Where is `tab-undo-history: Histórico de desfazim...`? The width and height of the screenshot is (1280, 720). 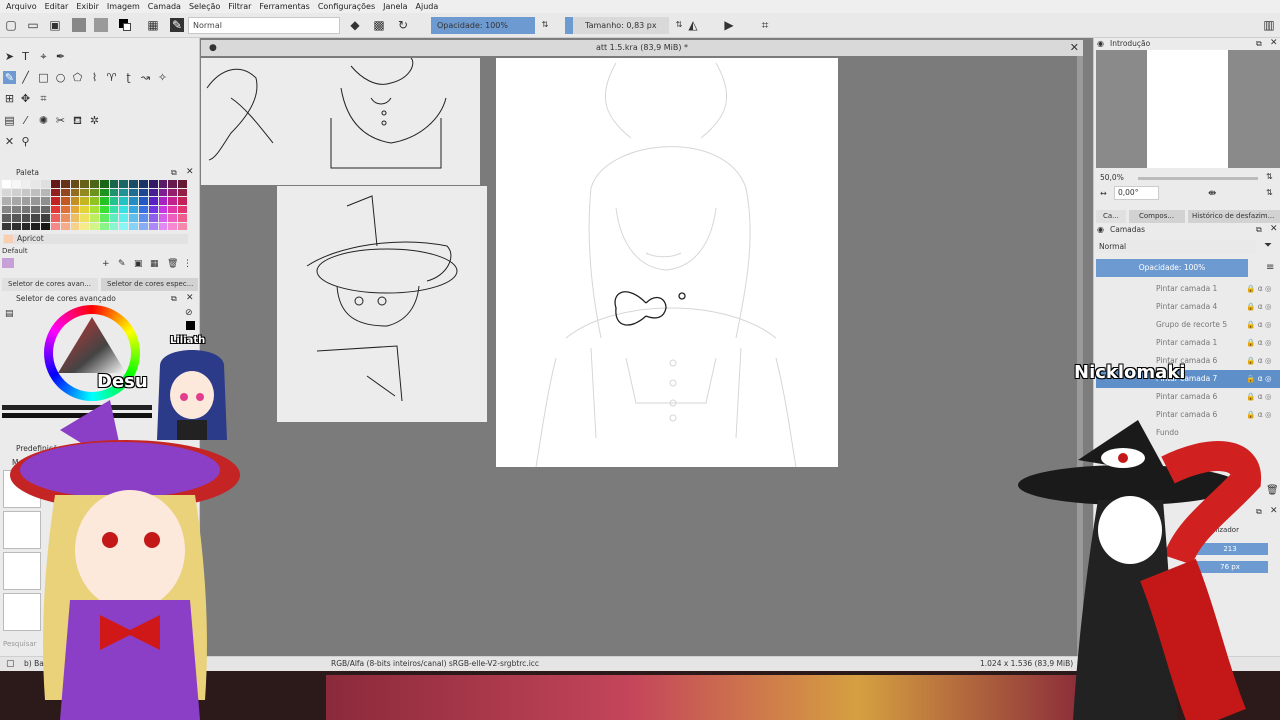
tab-undo-history: Histórico de desfazim... is located at coordinates (1234, 216).